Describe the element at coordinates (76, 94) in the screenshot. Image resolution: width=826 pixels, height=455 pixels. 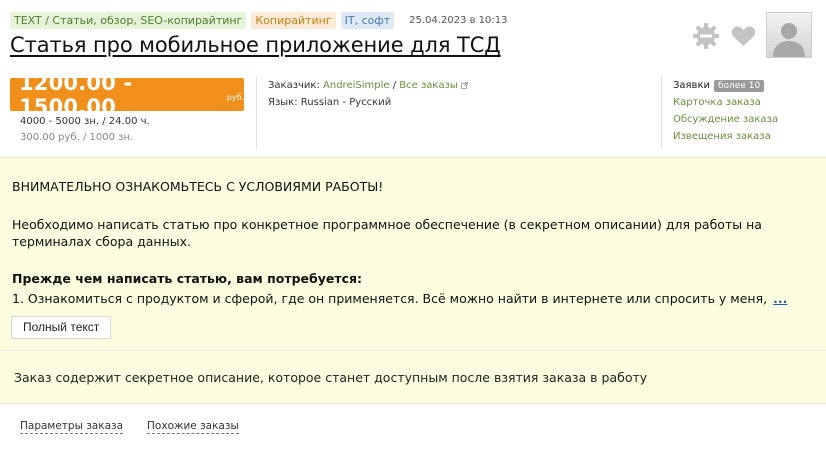
I see `price-range: 1200.00 - 1500.00` at that location.